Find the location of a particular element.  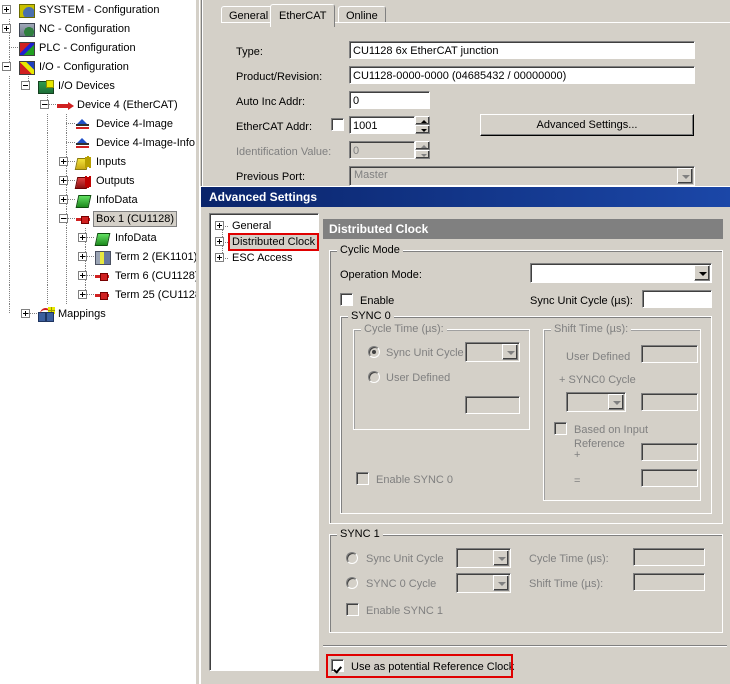

sync0-cycle-time-group-label: Cycle Time (µs): is located at coordinates (404, 329).